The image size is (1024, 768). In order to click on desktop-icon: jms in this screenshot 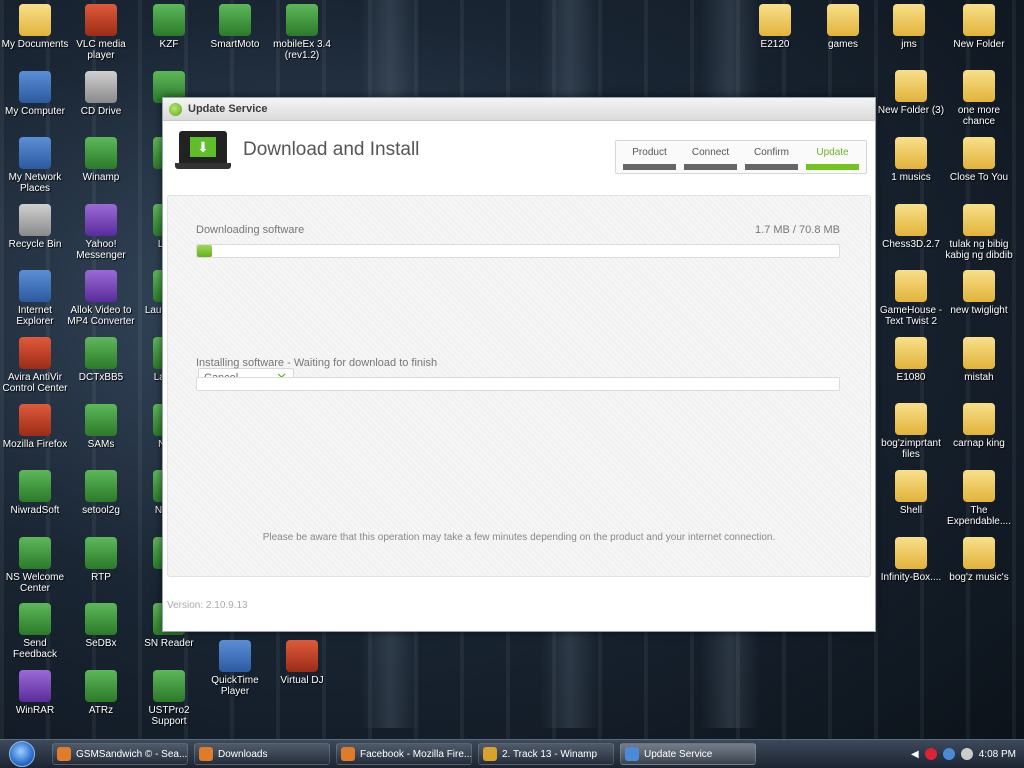, I will do `click(909, 27)`.